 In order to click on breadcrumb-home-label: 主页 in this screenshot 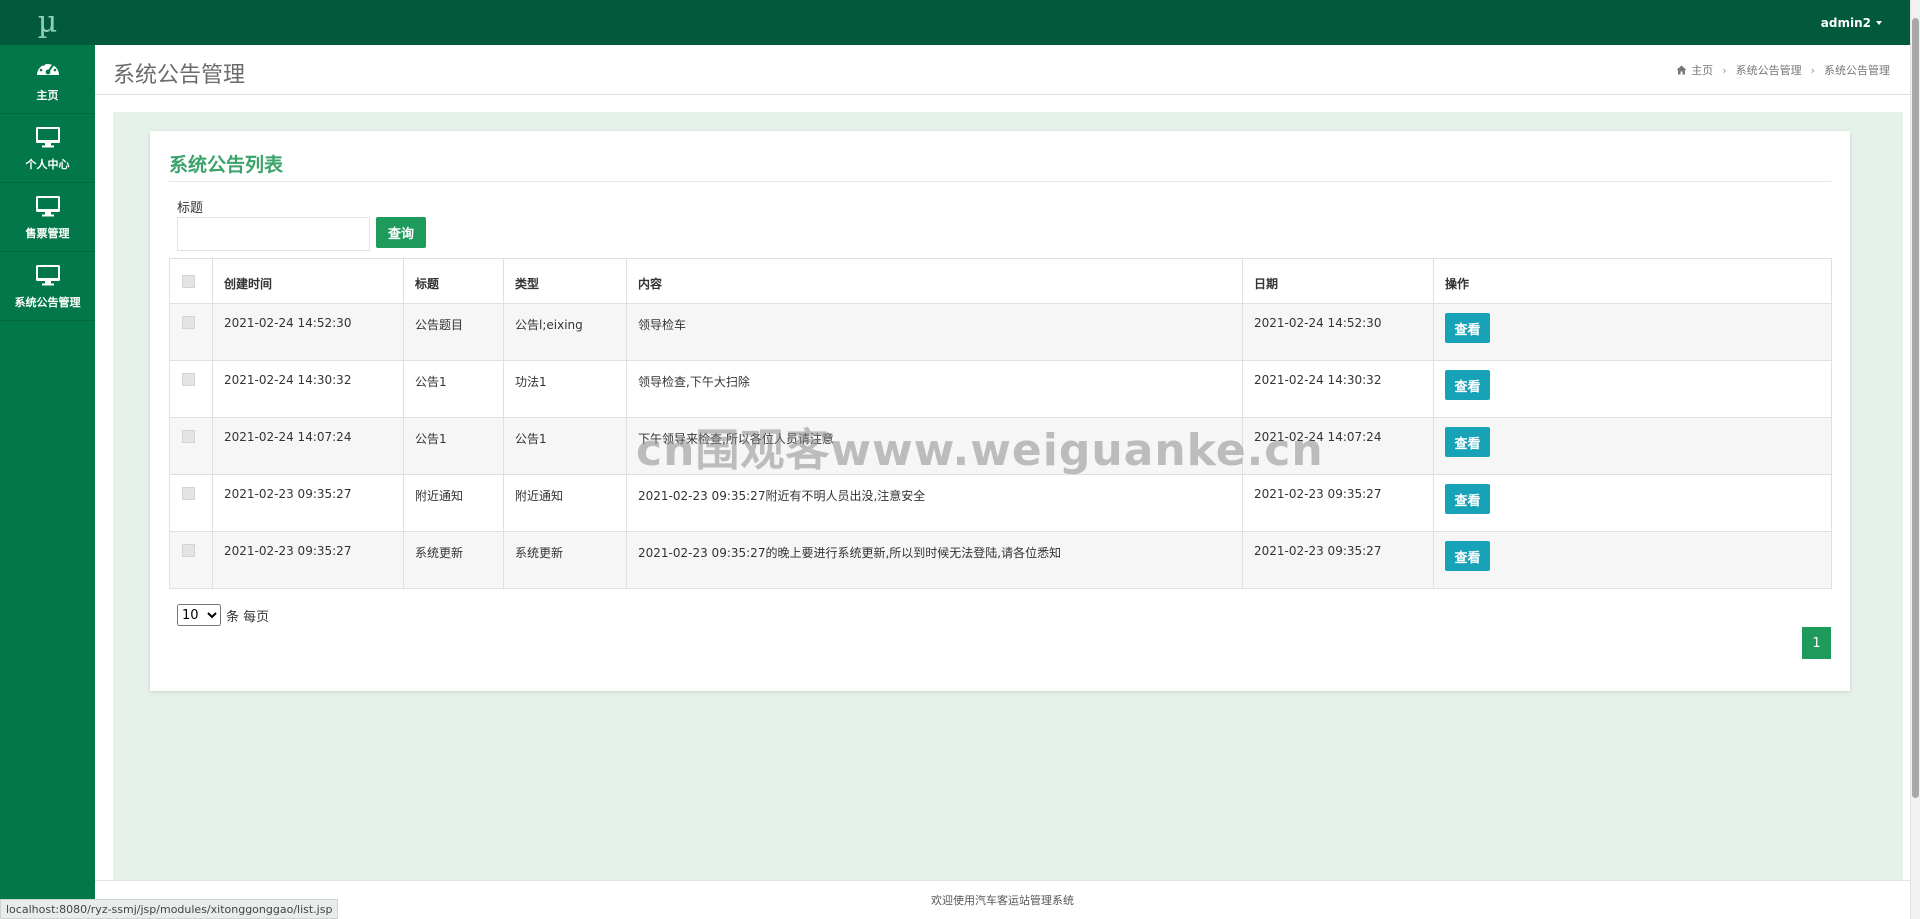, I will do `click(1702, 70)`.